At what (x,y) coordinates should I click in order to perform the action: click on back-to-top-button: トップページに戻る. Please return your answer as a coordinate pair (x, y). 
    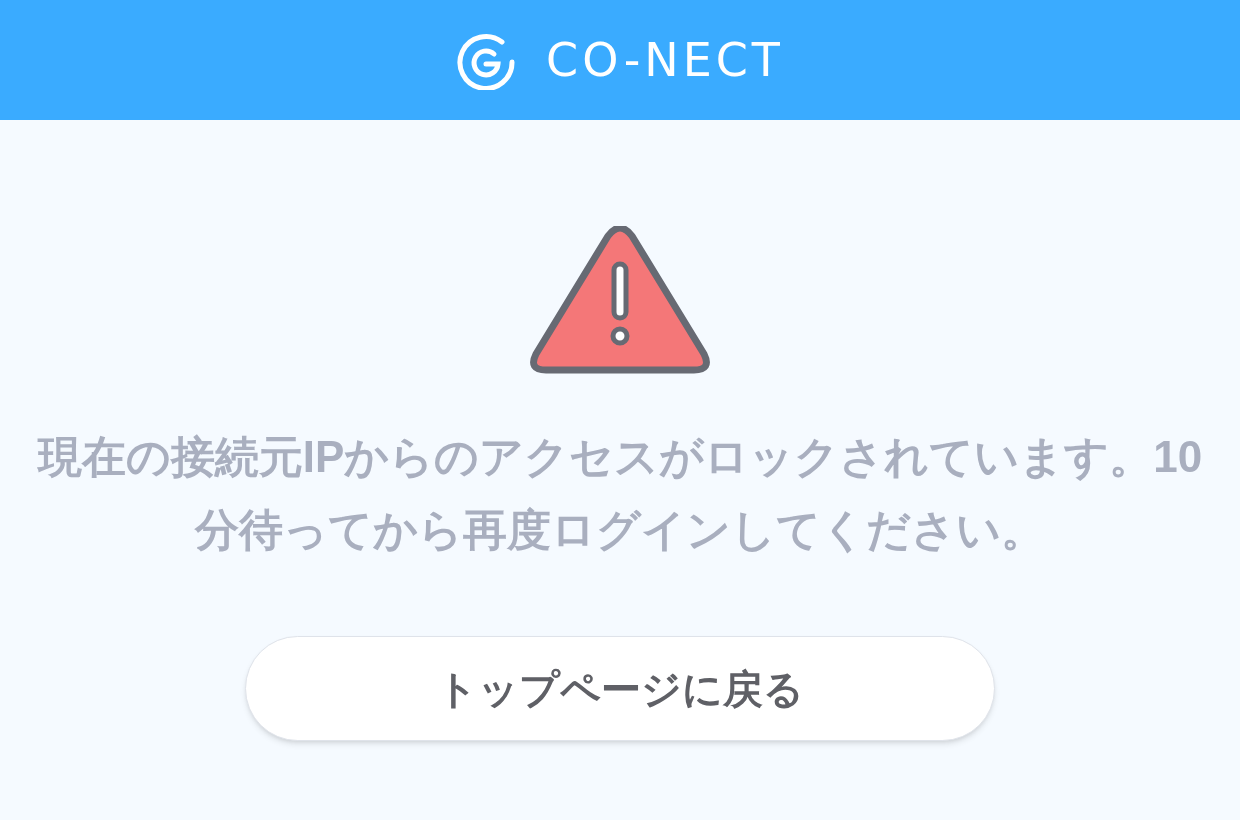
    Looking at the image, I should click on (620, 688).